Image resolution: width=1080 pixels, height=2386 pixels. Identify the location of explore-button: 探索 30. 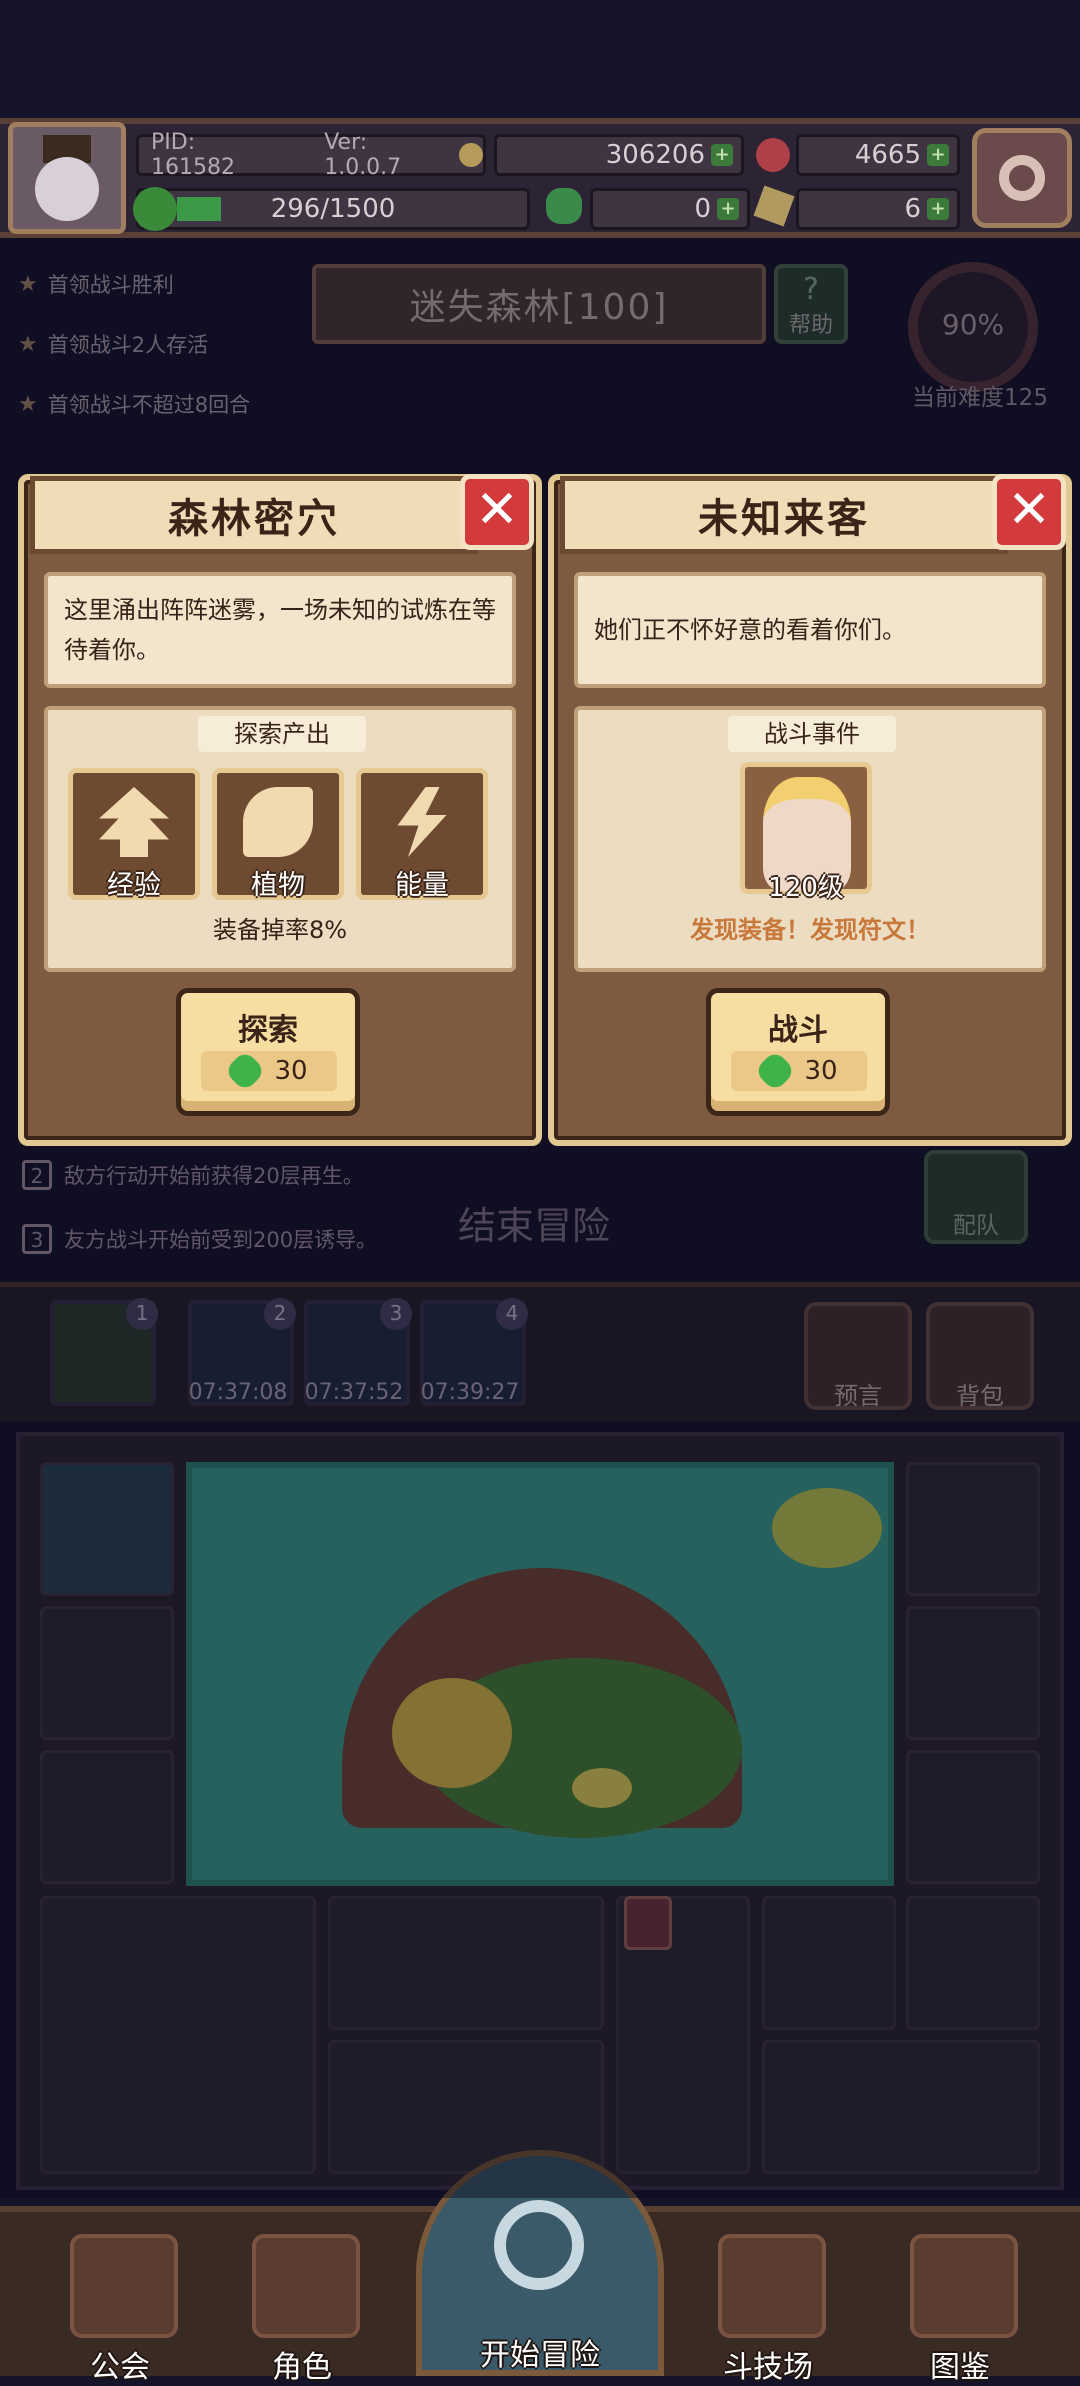
(268, 1052).